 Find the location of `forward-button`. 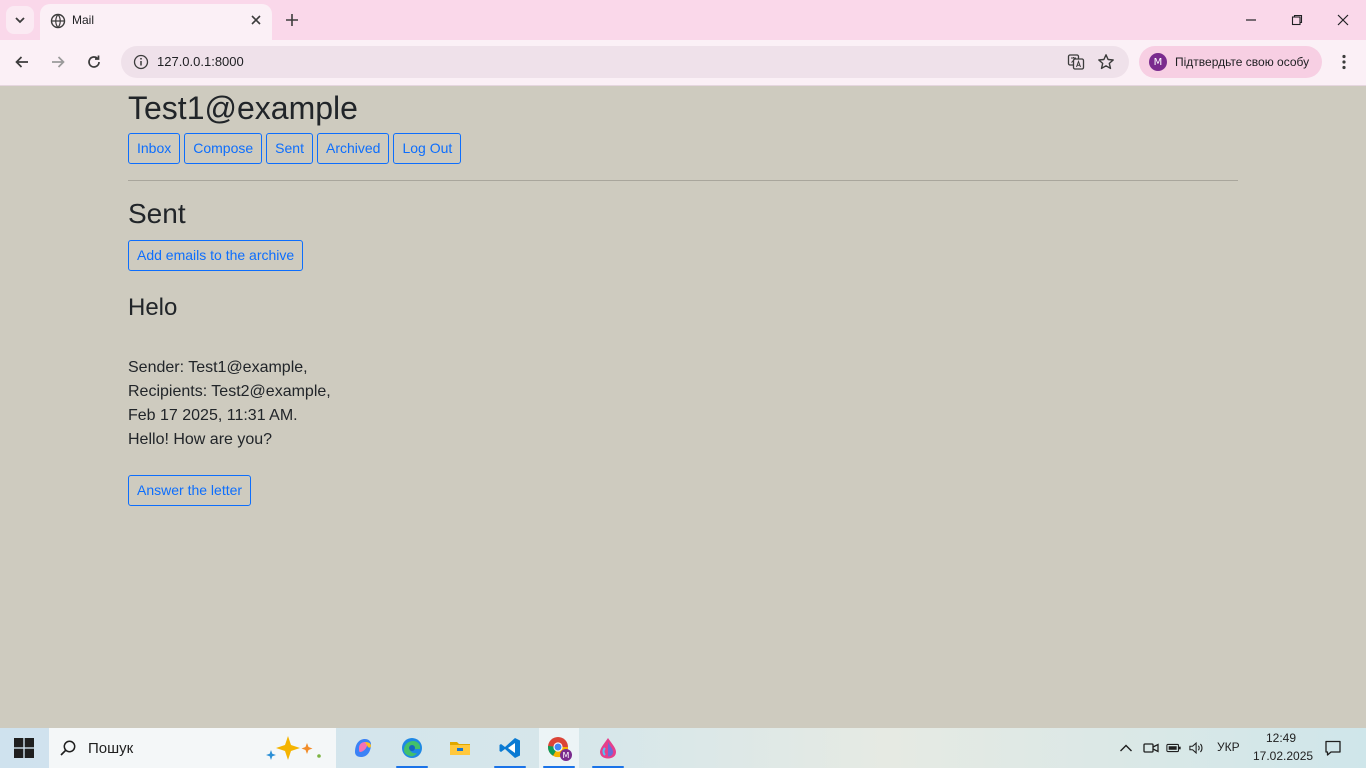

forward-button is located at coordinates (58, 62).